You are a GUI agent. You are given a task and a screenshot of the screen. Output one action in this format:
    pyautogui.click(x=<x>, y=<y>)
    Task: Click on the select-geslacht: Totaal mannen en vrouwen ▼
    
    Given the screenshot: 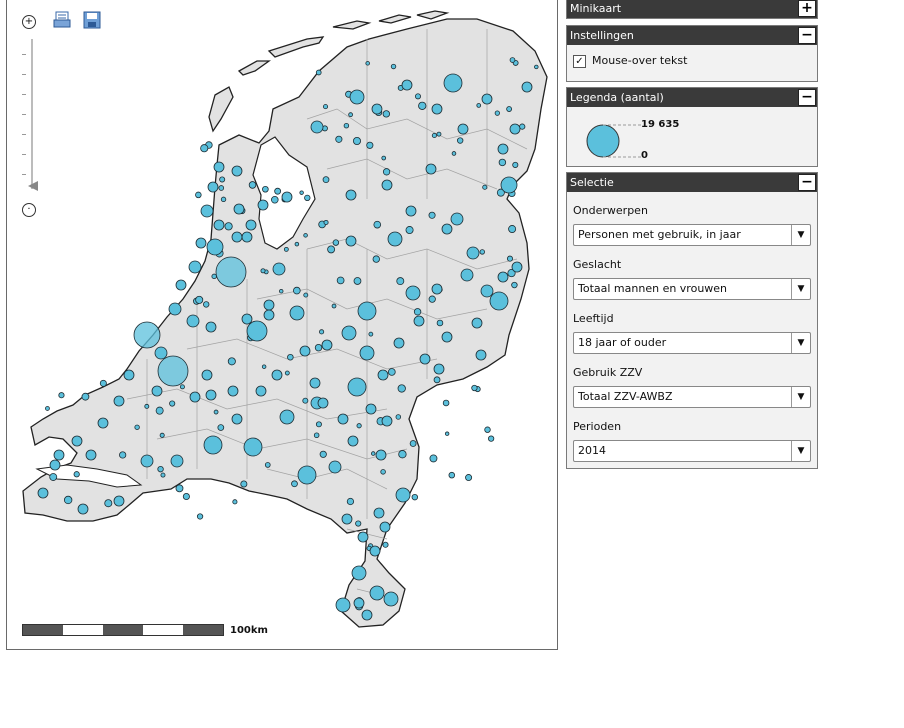 What is the action you would take?
    pyautogui.click(x=692, y=289)
    